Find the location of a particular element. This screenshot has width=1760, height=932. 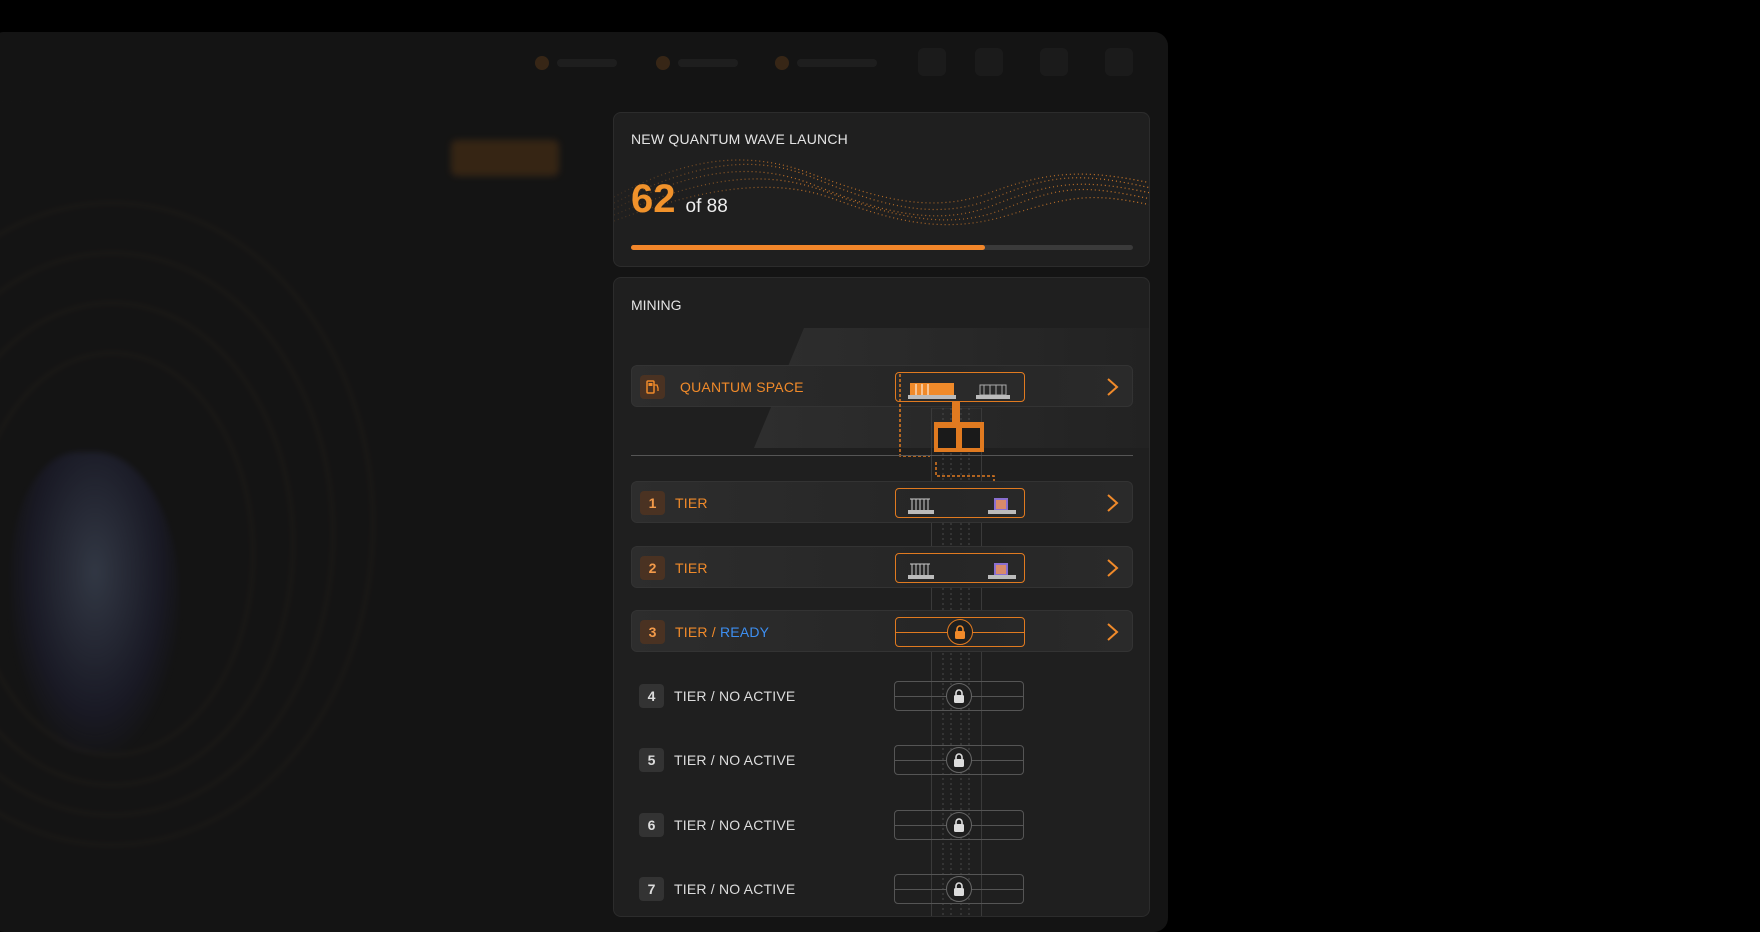

tier-label-text: TIER / is located at coordinates (697, 632).